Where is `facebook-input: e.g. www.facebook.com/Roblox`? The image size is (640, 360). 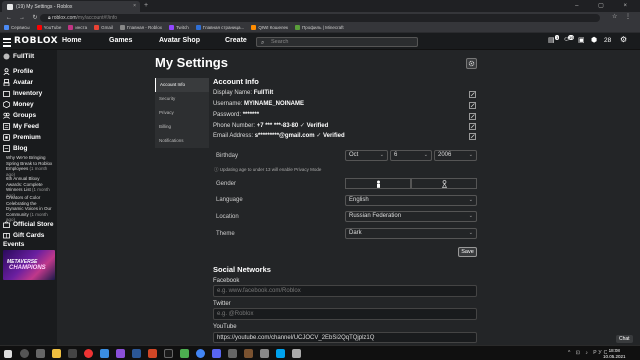
facebook-input: e.g. www.facebook.com/Roblox is located at coordinates (345, 291).